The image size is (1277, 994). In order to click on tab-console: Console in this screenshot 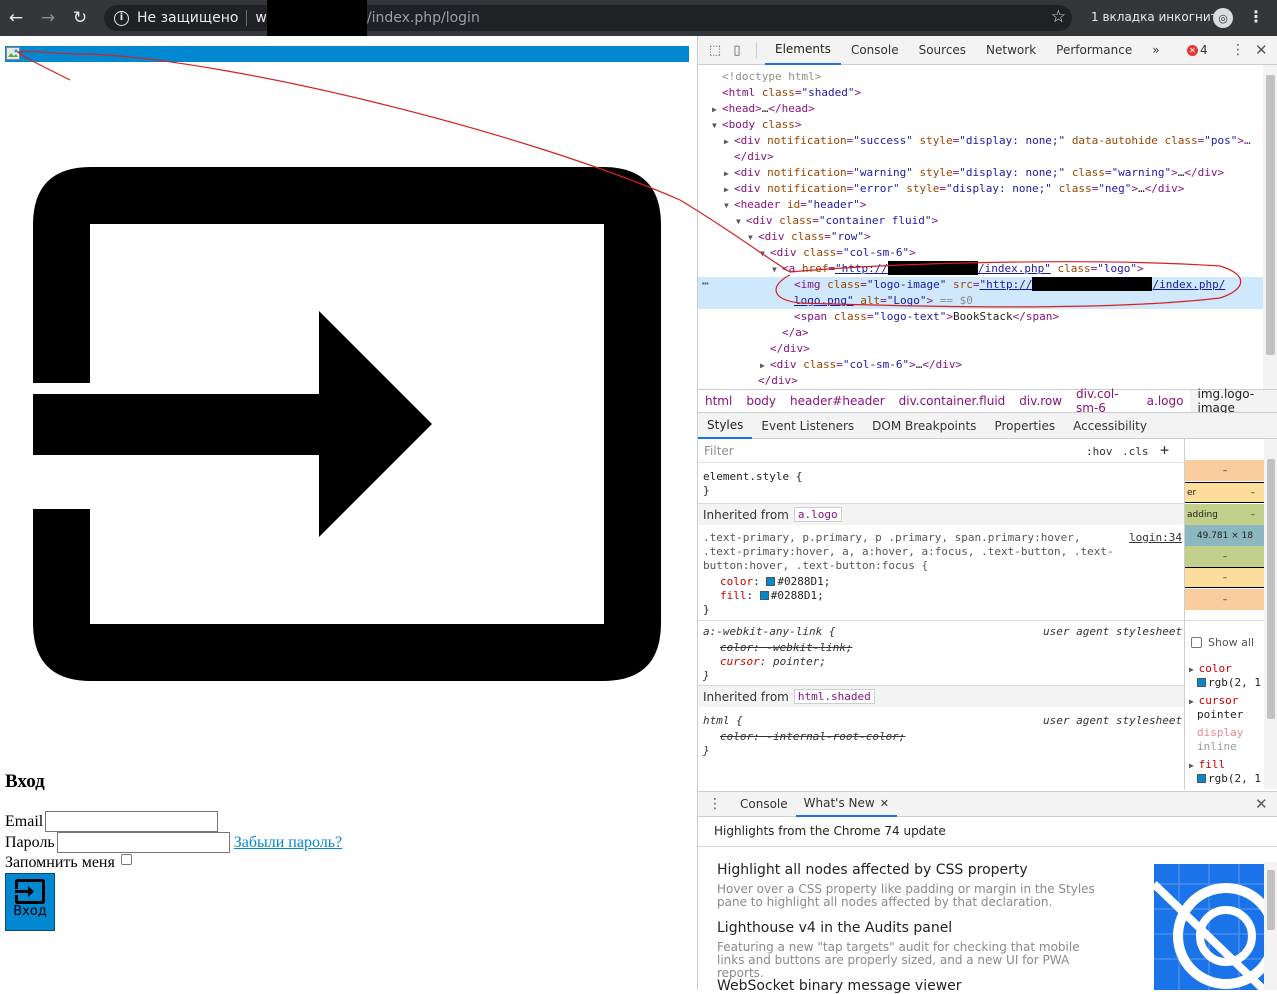, I will do `click(875, 50)`.